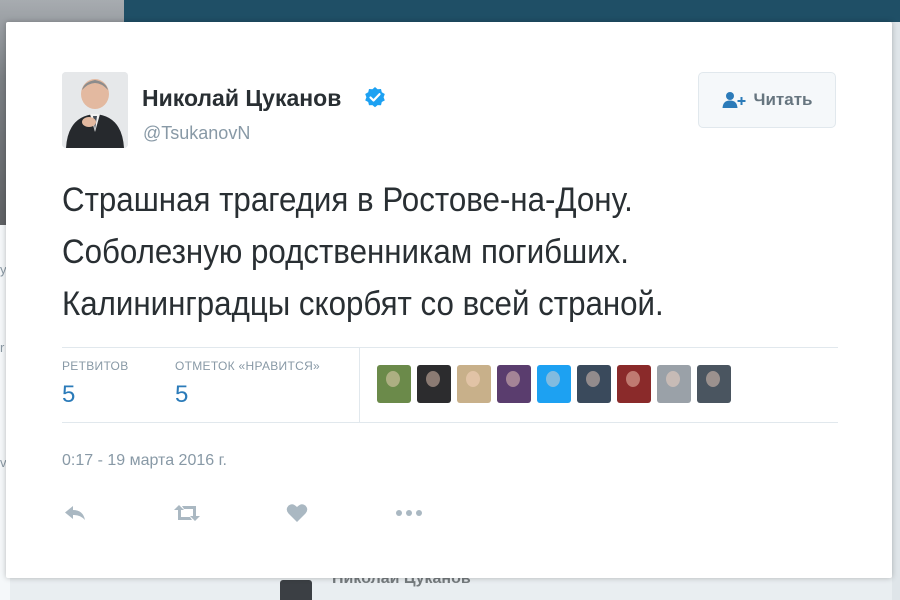 This screenshot has height=600, width=900. I want to click on reply-button, so click(75, 513).